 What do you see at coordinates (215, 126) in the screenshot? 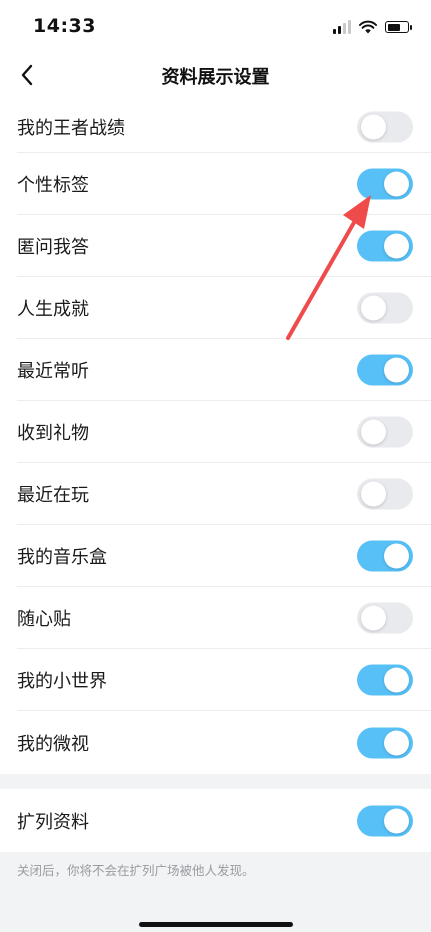
I see `setting-row: 我的王者战绩` at bounding box center [215, 126].